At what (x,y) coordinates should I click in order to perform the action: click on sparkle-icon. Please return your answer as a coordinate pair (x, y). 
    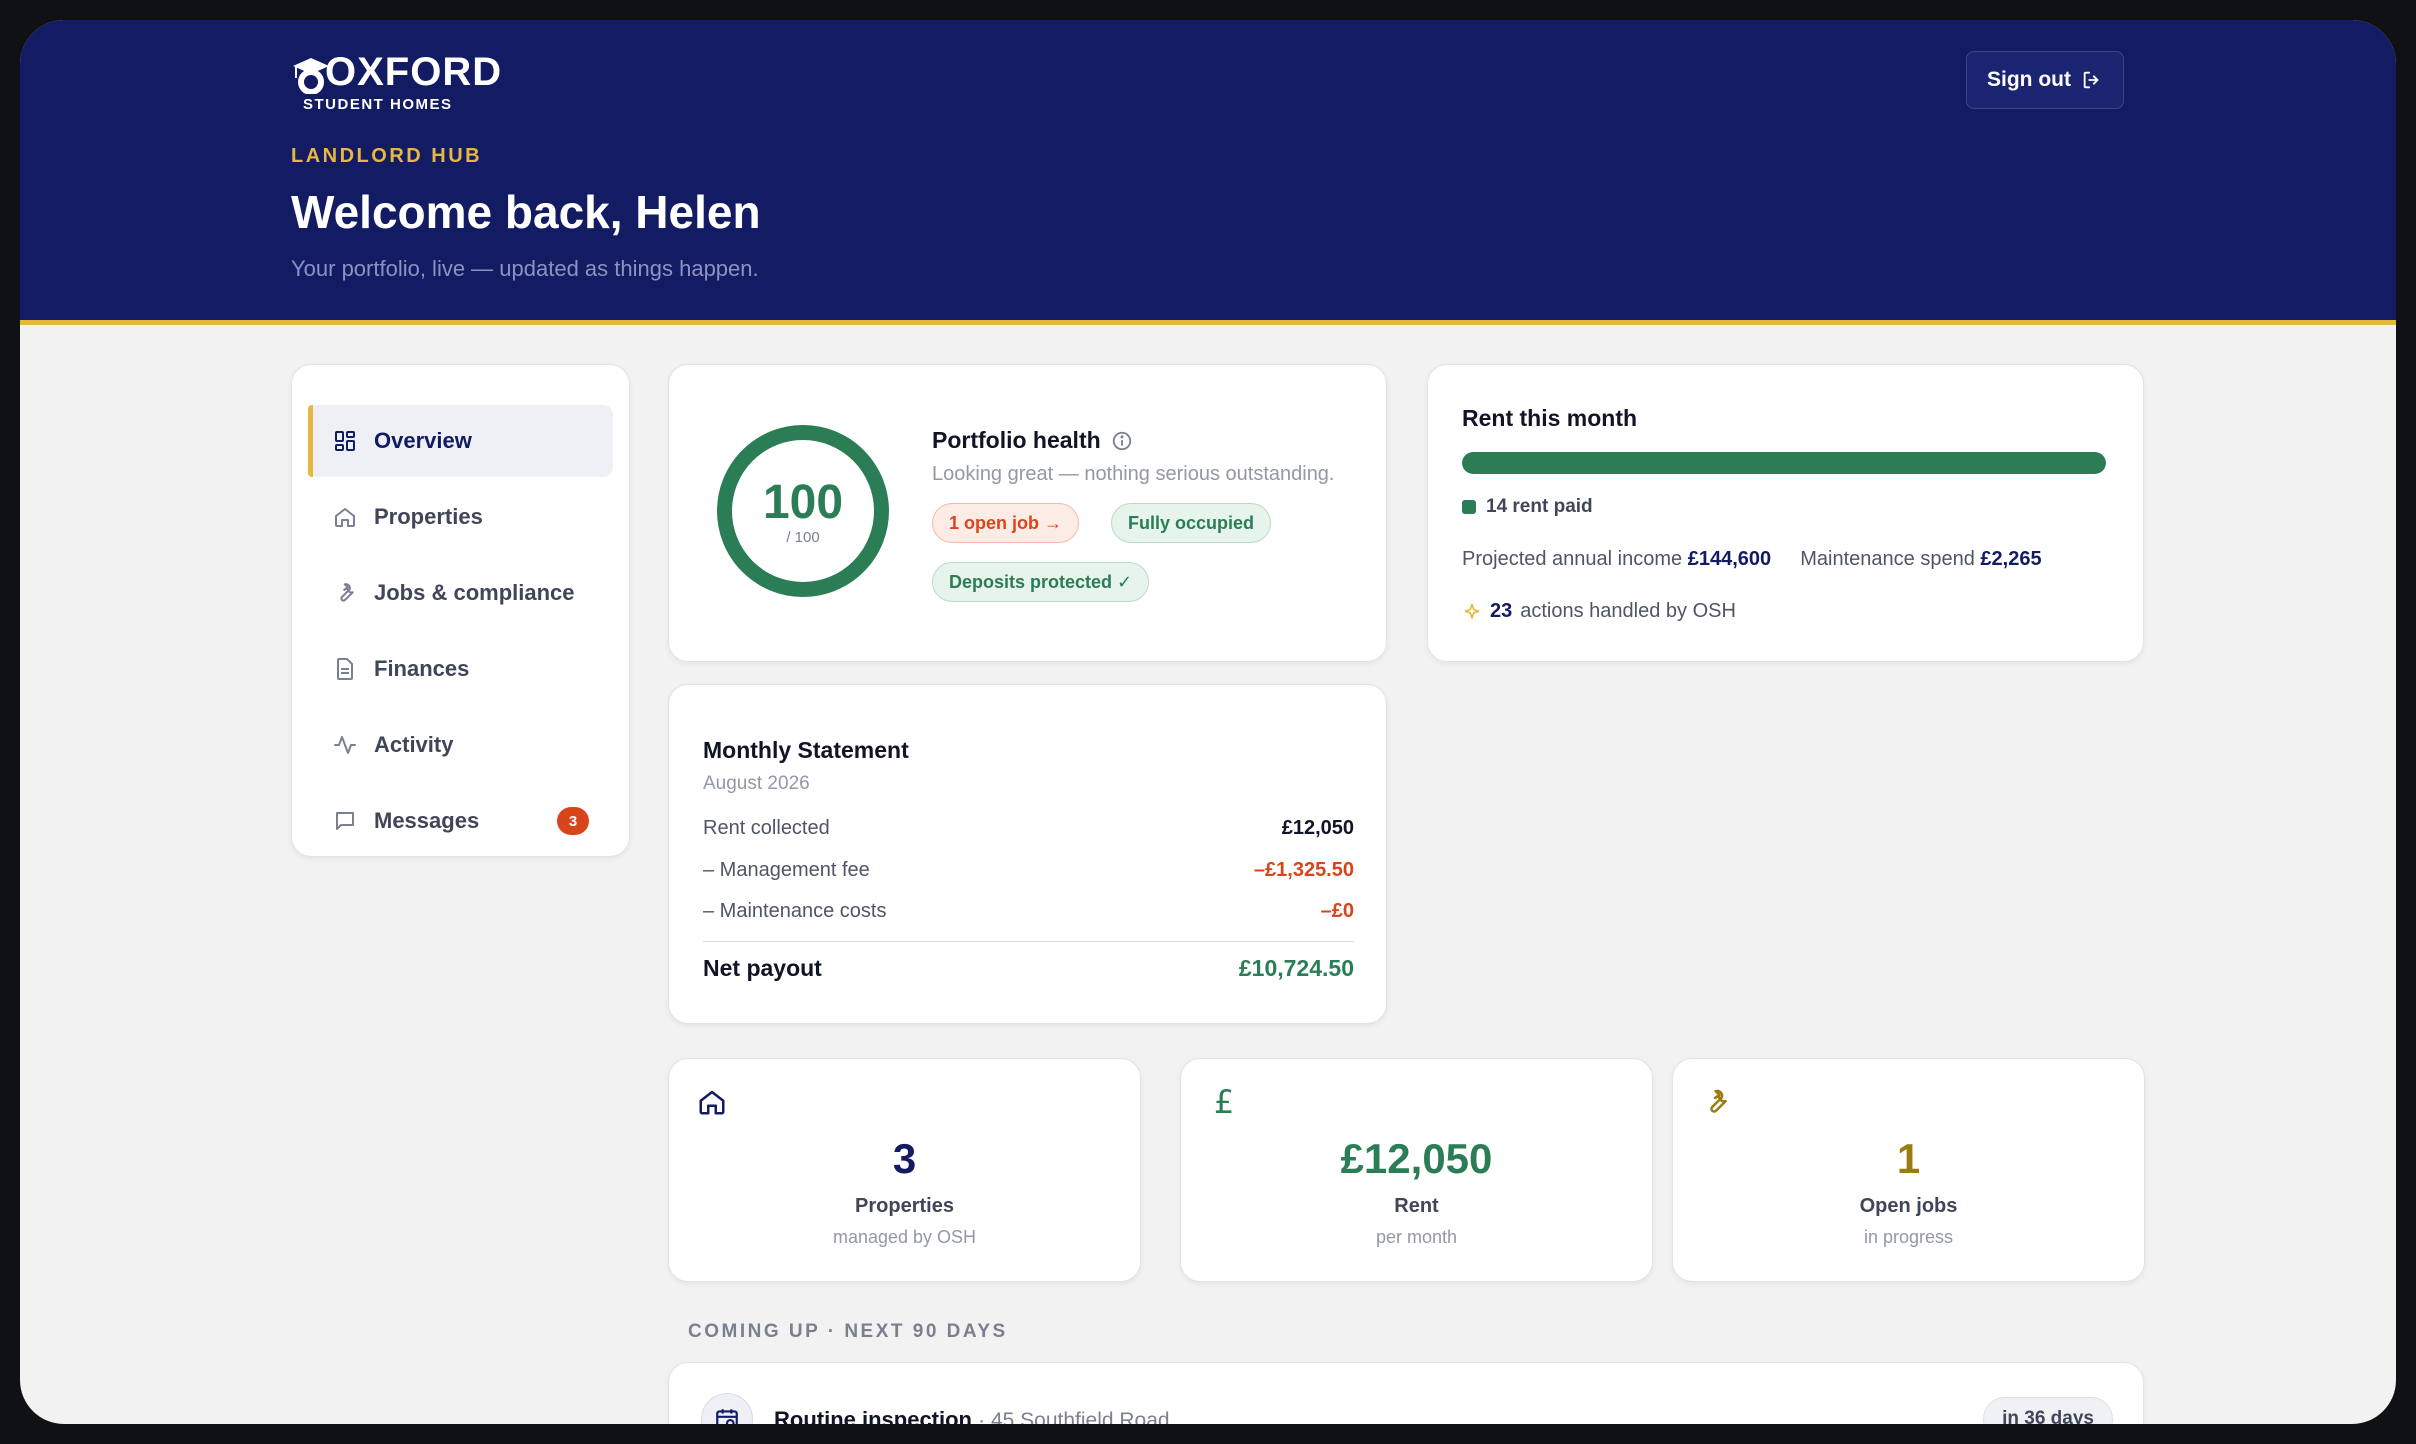
    Looking at the image, I should click on (1472, 611).